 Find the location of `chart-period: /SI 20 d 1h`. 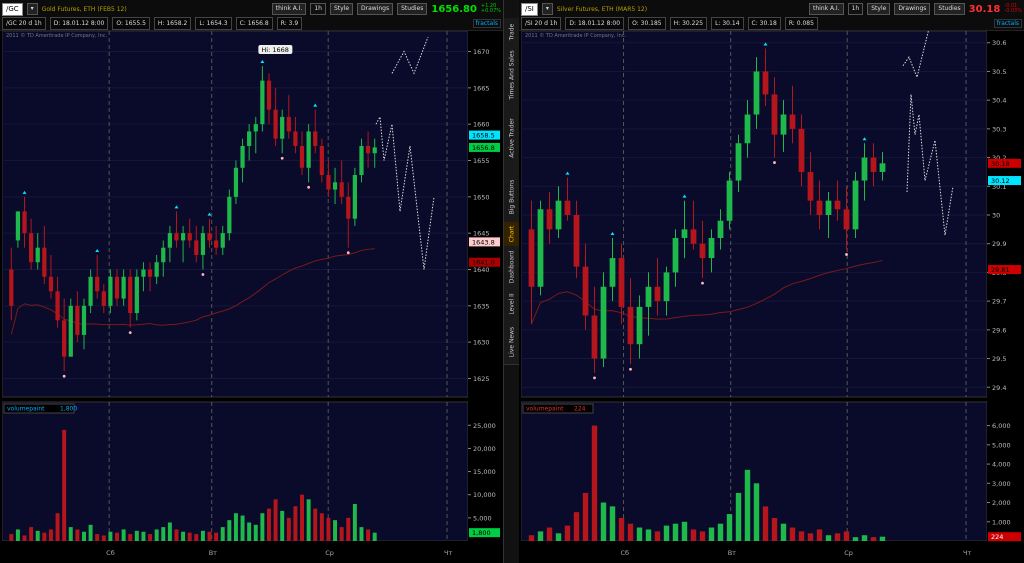

chart-period: /SI 20 d 1h is located at coordinates (541, 23).